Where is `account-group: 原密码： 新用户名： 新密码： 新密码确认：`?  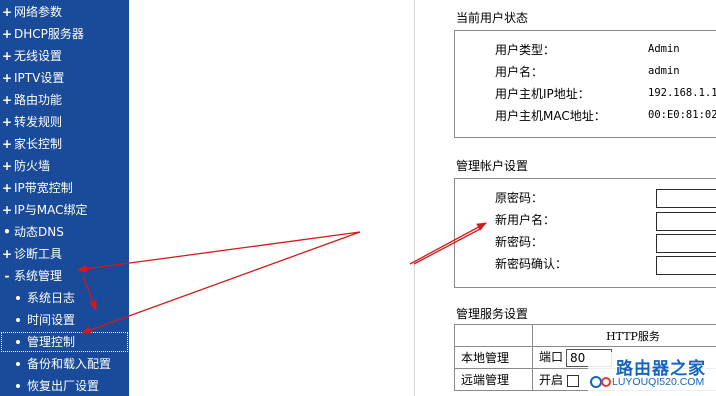
account-group: 原密码： 新用户名： 新密码： 新密码确认： is located at coordinates (585, 233).